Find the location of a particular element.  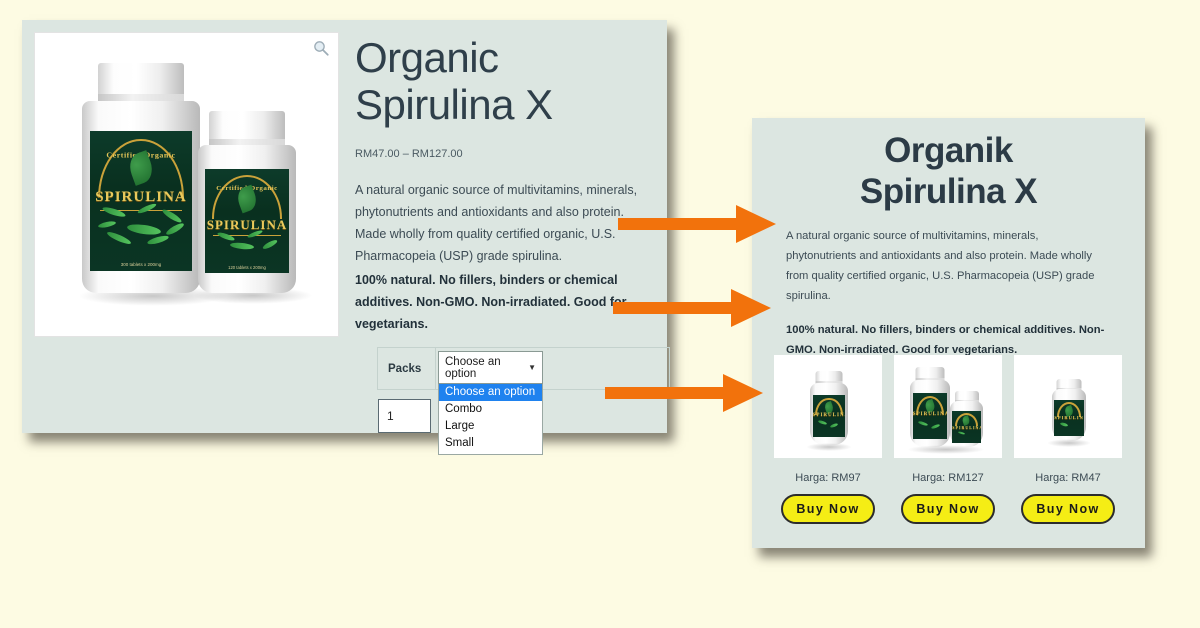

packs-select: Choose an option ▼ is located at coordinates (490, 367).